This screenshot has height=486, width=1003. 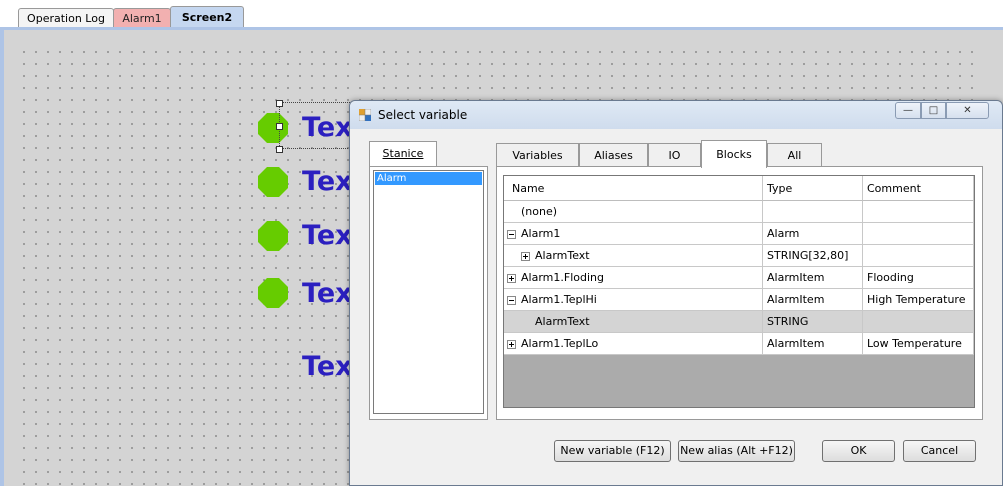 I want to click on grid-header: Name Type Comment, so click(x=739, y=188).